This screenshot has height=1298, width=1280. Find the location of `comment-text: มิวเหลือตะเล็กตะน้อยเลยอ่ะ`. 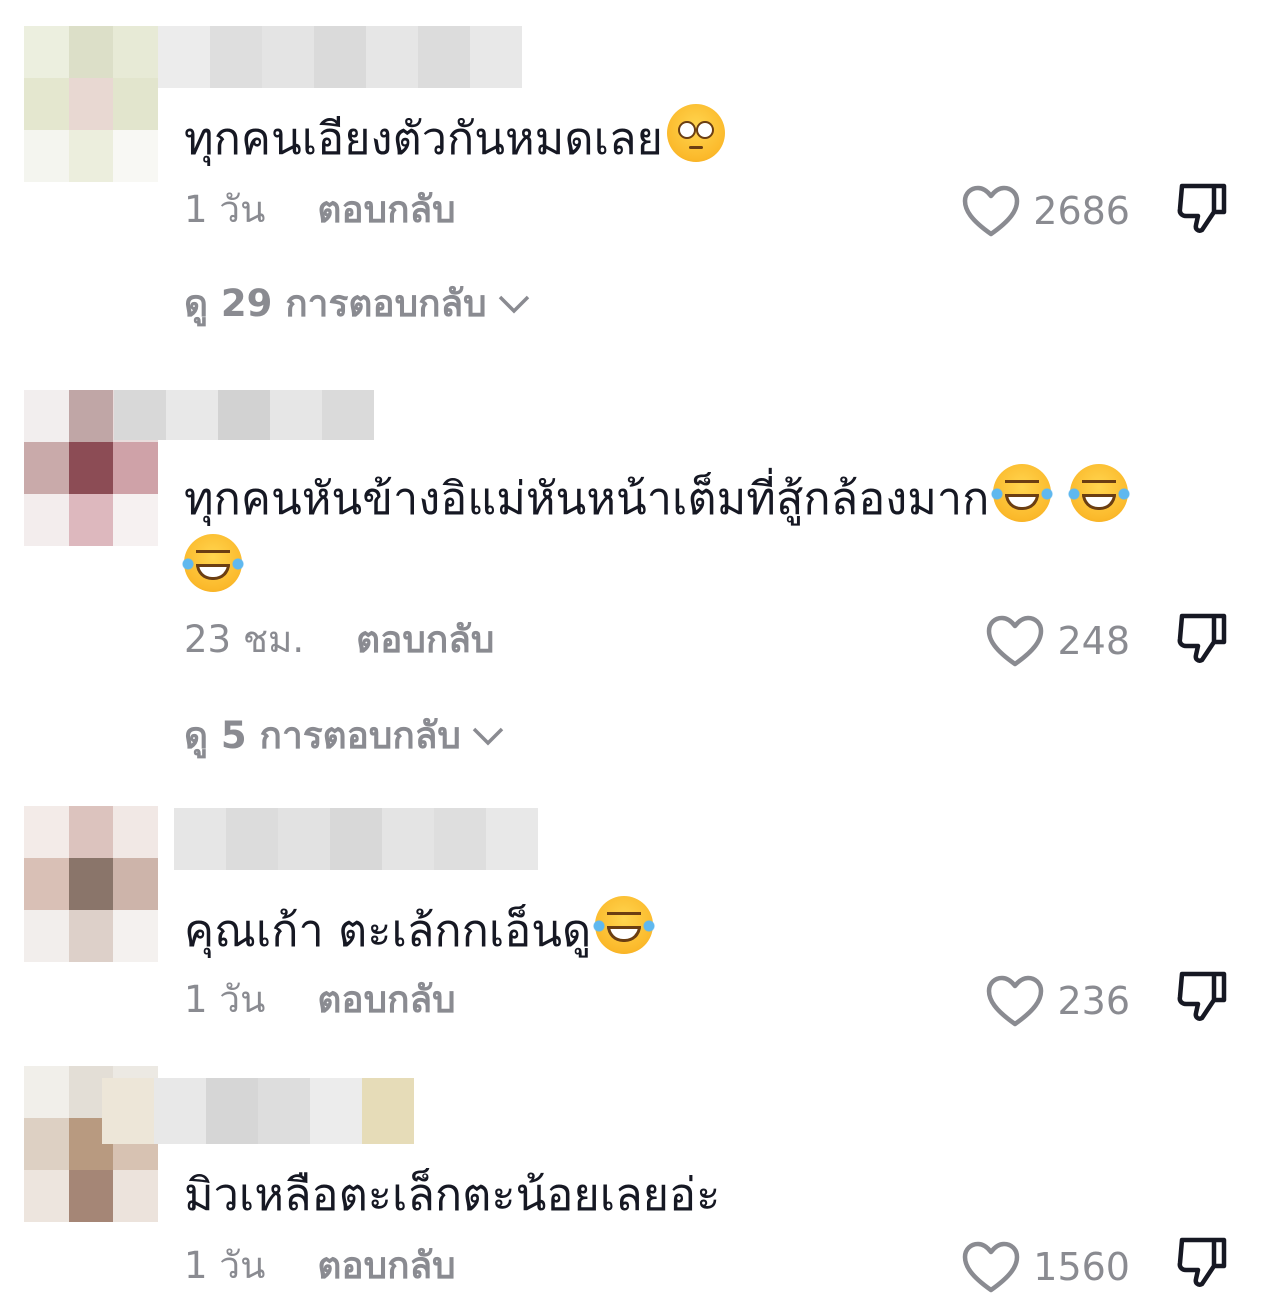

comment-text: มิวเหลือตะเล็กตะน้อยเลยอ่ะ is located at coordinates (712, 1195).